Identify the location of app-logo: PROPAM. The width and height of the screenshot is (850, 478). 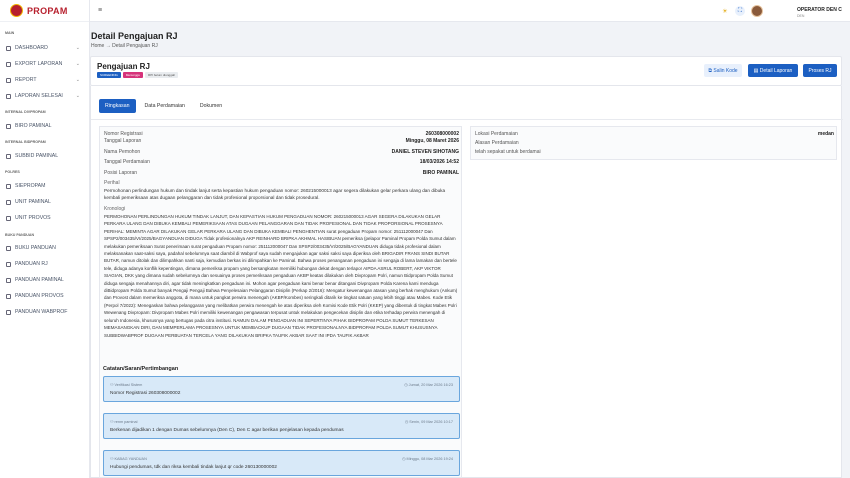
(44, 11).